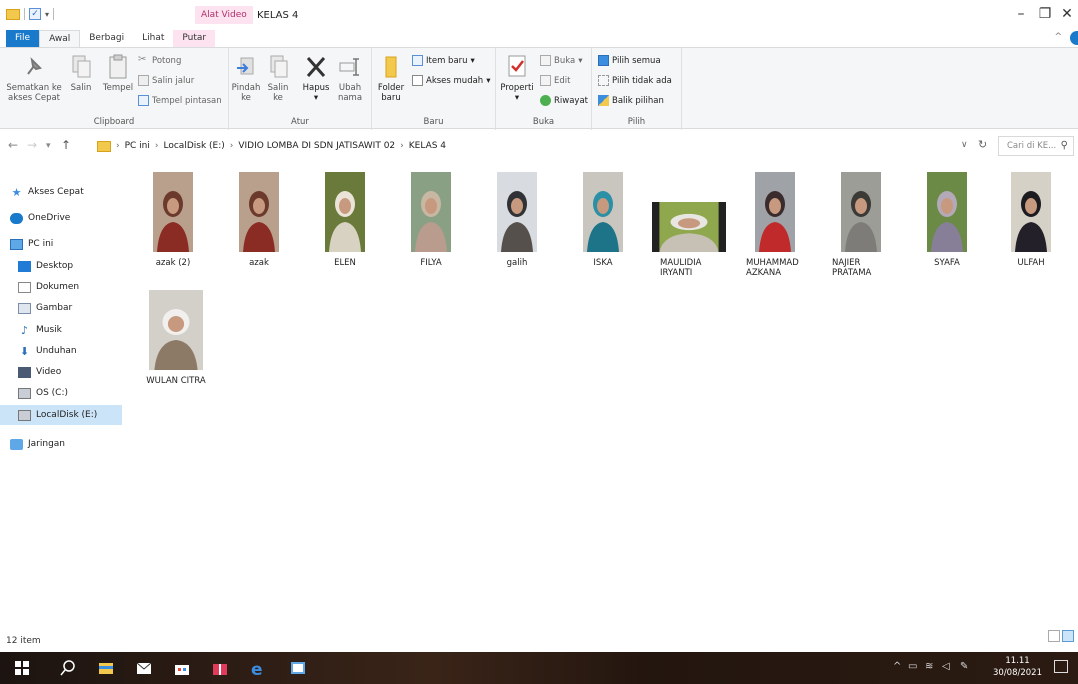 Image resolution: width=1078 pixels, height=684 pixels. Describe the element at coordinates (61, 308) in the screenshot. I see `sidebar-item-gambar: Gambar` at that location.